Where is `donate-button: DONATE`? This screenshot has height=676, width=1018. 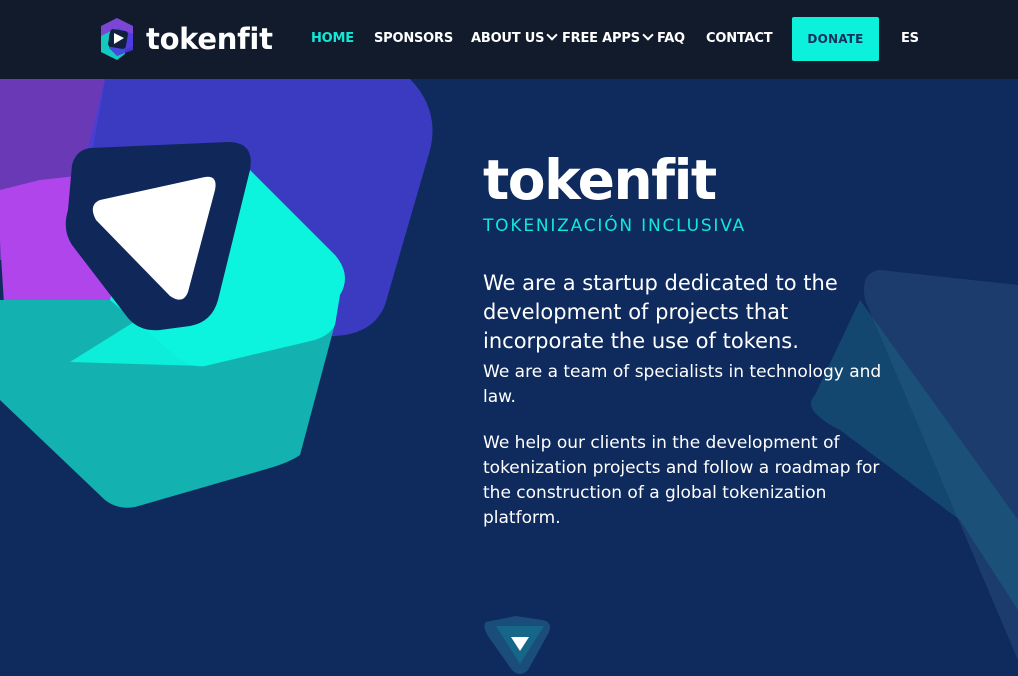 donate-button: DONATE is located at coordinates (835, 39).